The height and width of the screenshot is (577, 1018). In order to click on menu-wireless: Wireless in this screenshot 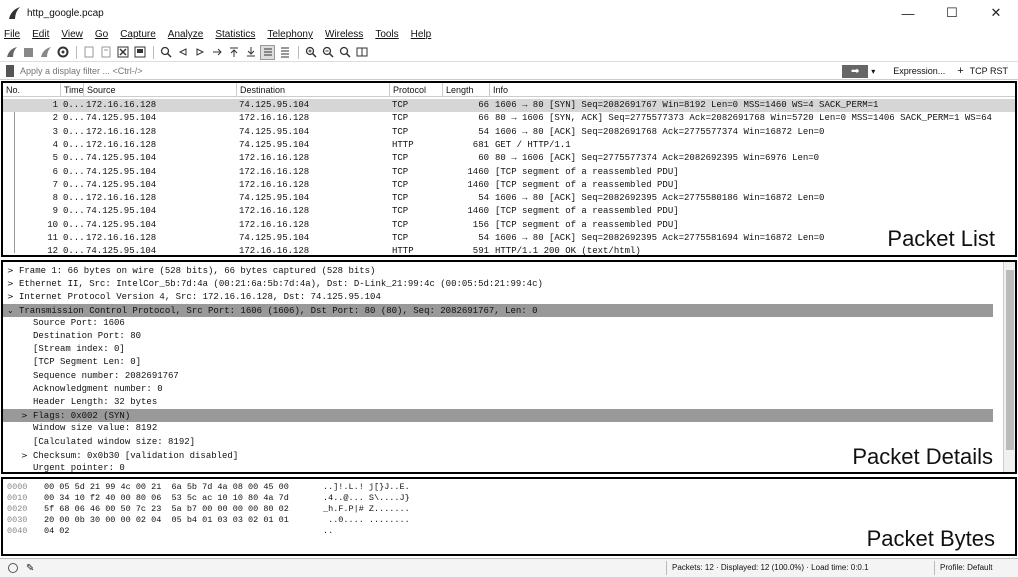, I will do `click(344, 34)`.